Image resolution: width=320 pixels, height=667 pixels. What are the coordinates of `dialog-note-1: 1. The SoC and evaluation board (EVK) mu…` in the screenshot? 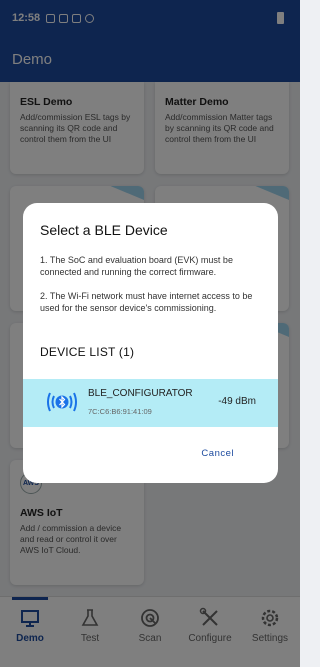 It's located at (136, 266).